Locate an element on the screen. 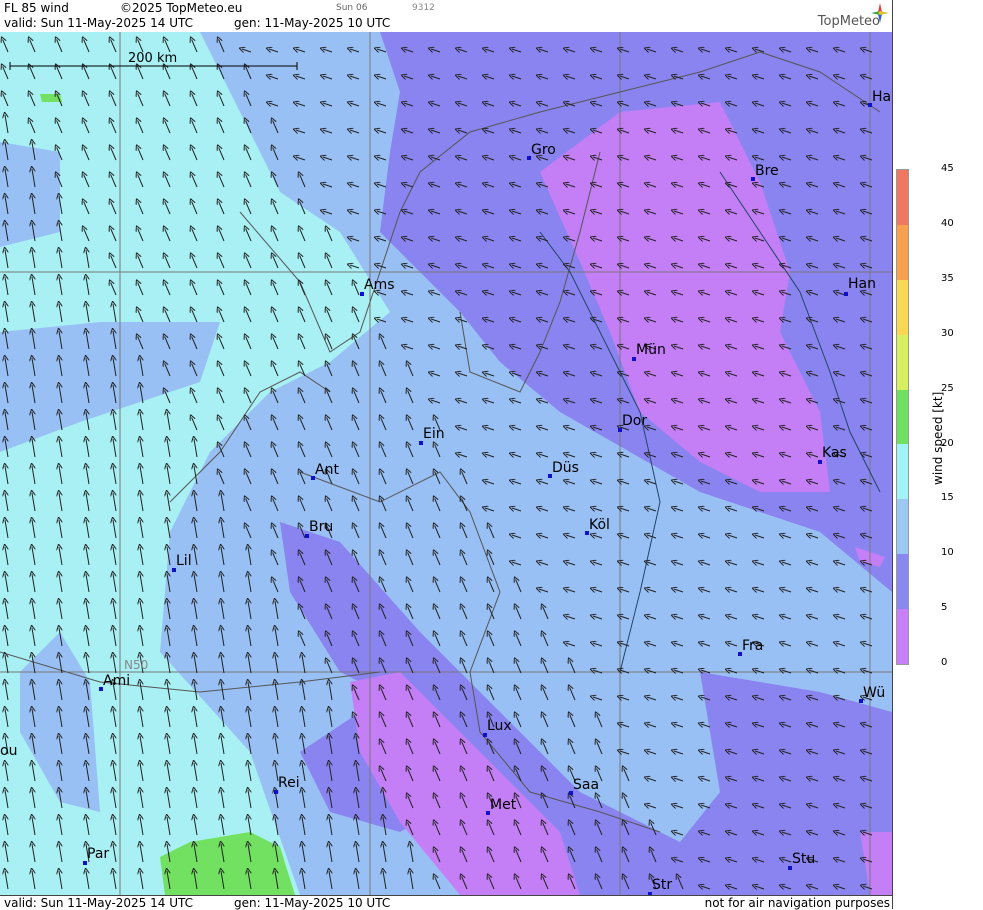 The image size is (983, 910). city-label: Lil is located at coordinates (184, 561).